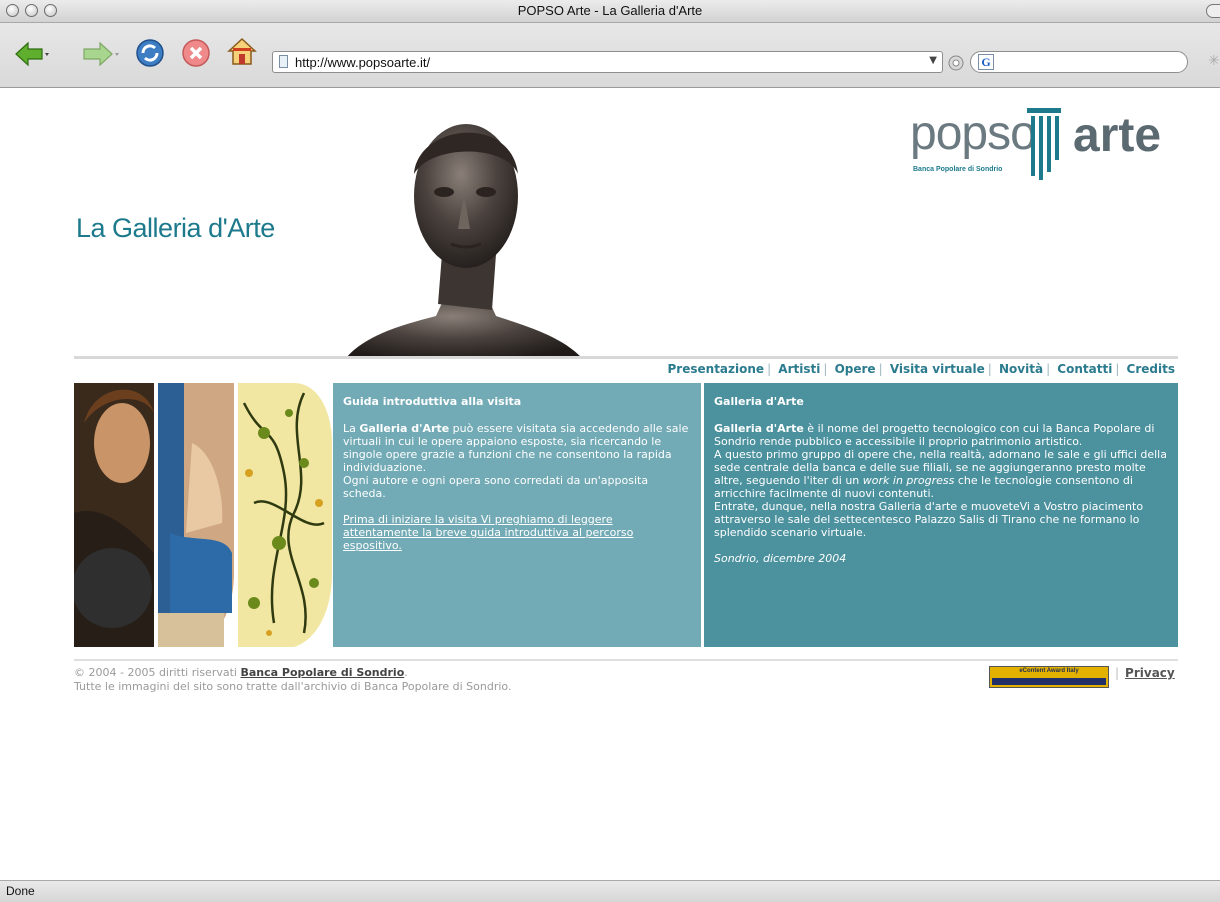  Describe the element at coordinates (973, 133) in the screenshot. I see `logo-popso-text: popso` at that location.